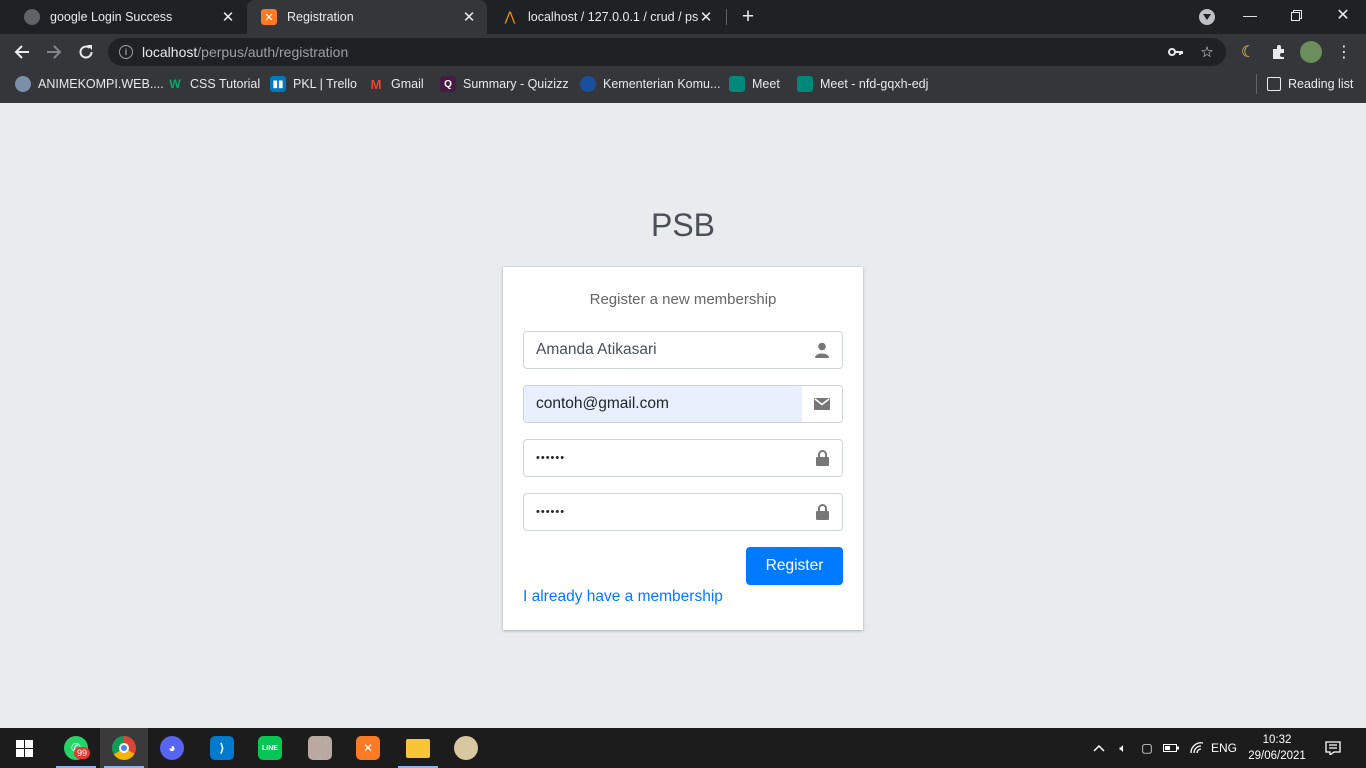  What do you see at coordinates (683, 299) in the screenshot?
I see `card-message: Register a new membership` at bounding box center [683, 299].